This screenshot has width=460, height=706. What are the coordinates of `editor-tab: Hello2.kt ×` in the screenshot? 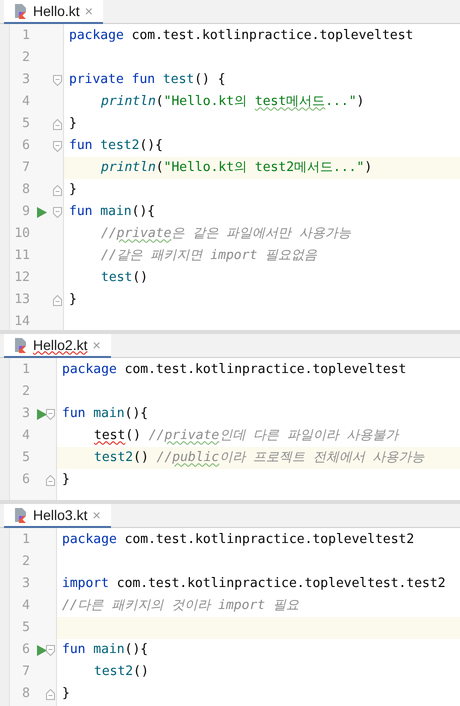 It's located at (57, 346).